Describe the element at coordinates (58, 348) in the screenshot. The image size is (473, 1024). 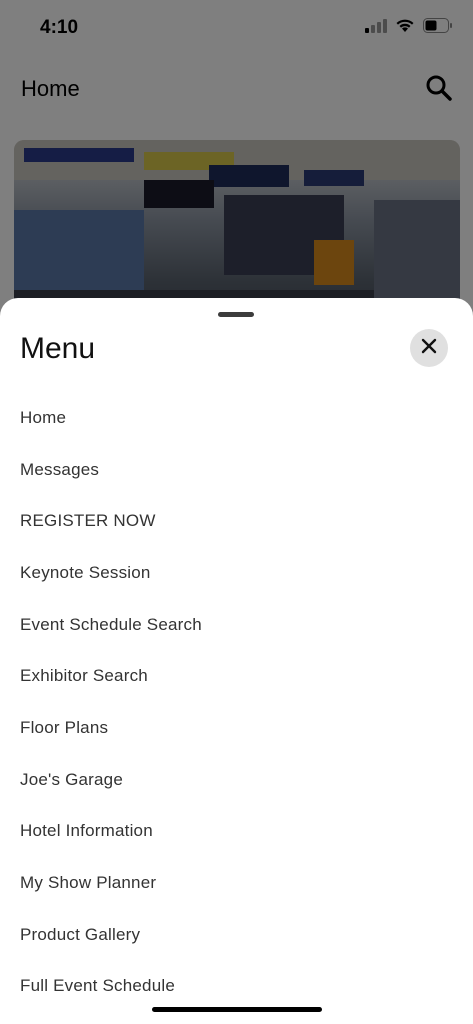
I see `menu-title: Menu` at that location.